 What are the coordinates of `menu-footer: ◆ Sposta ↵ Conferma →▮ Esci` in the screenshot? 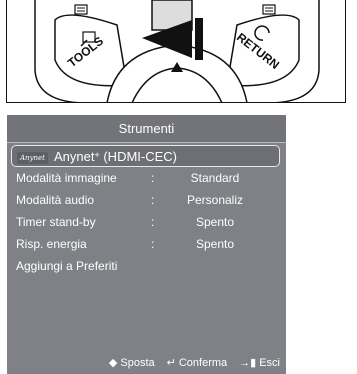 It's located at (146, 363).